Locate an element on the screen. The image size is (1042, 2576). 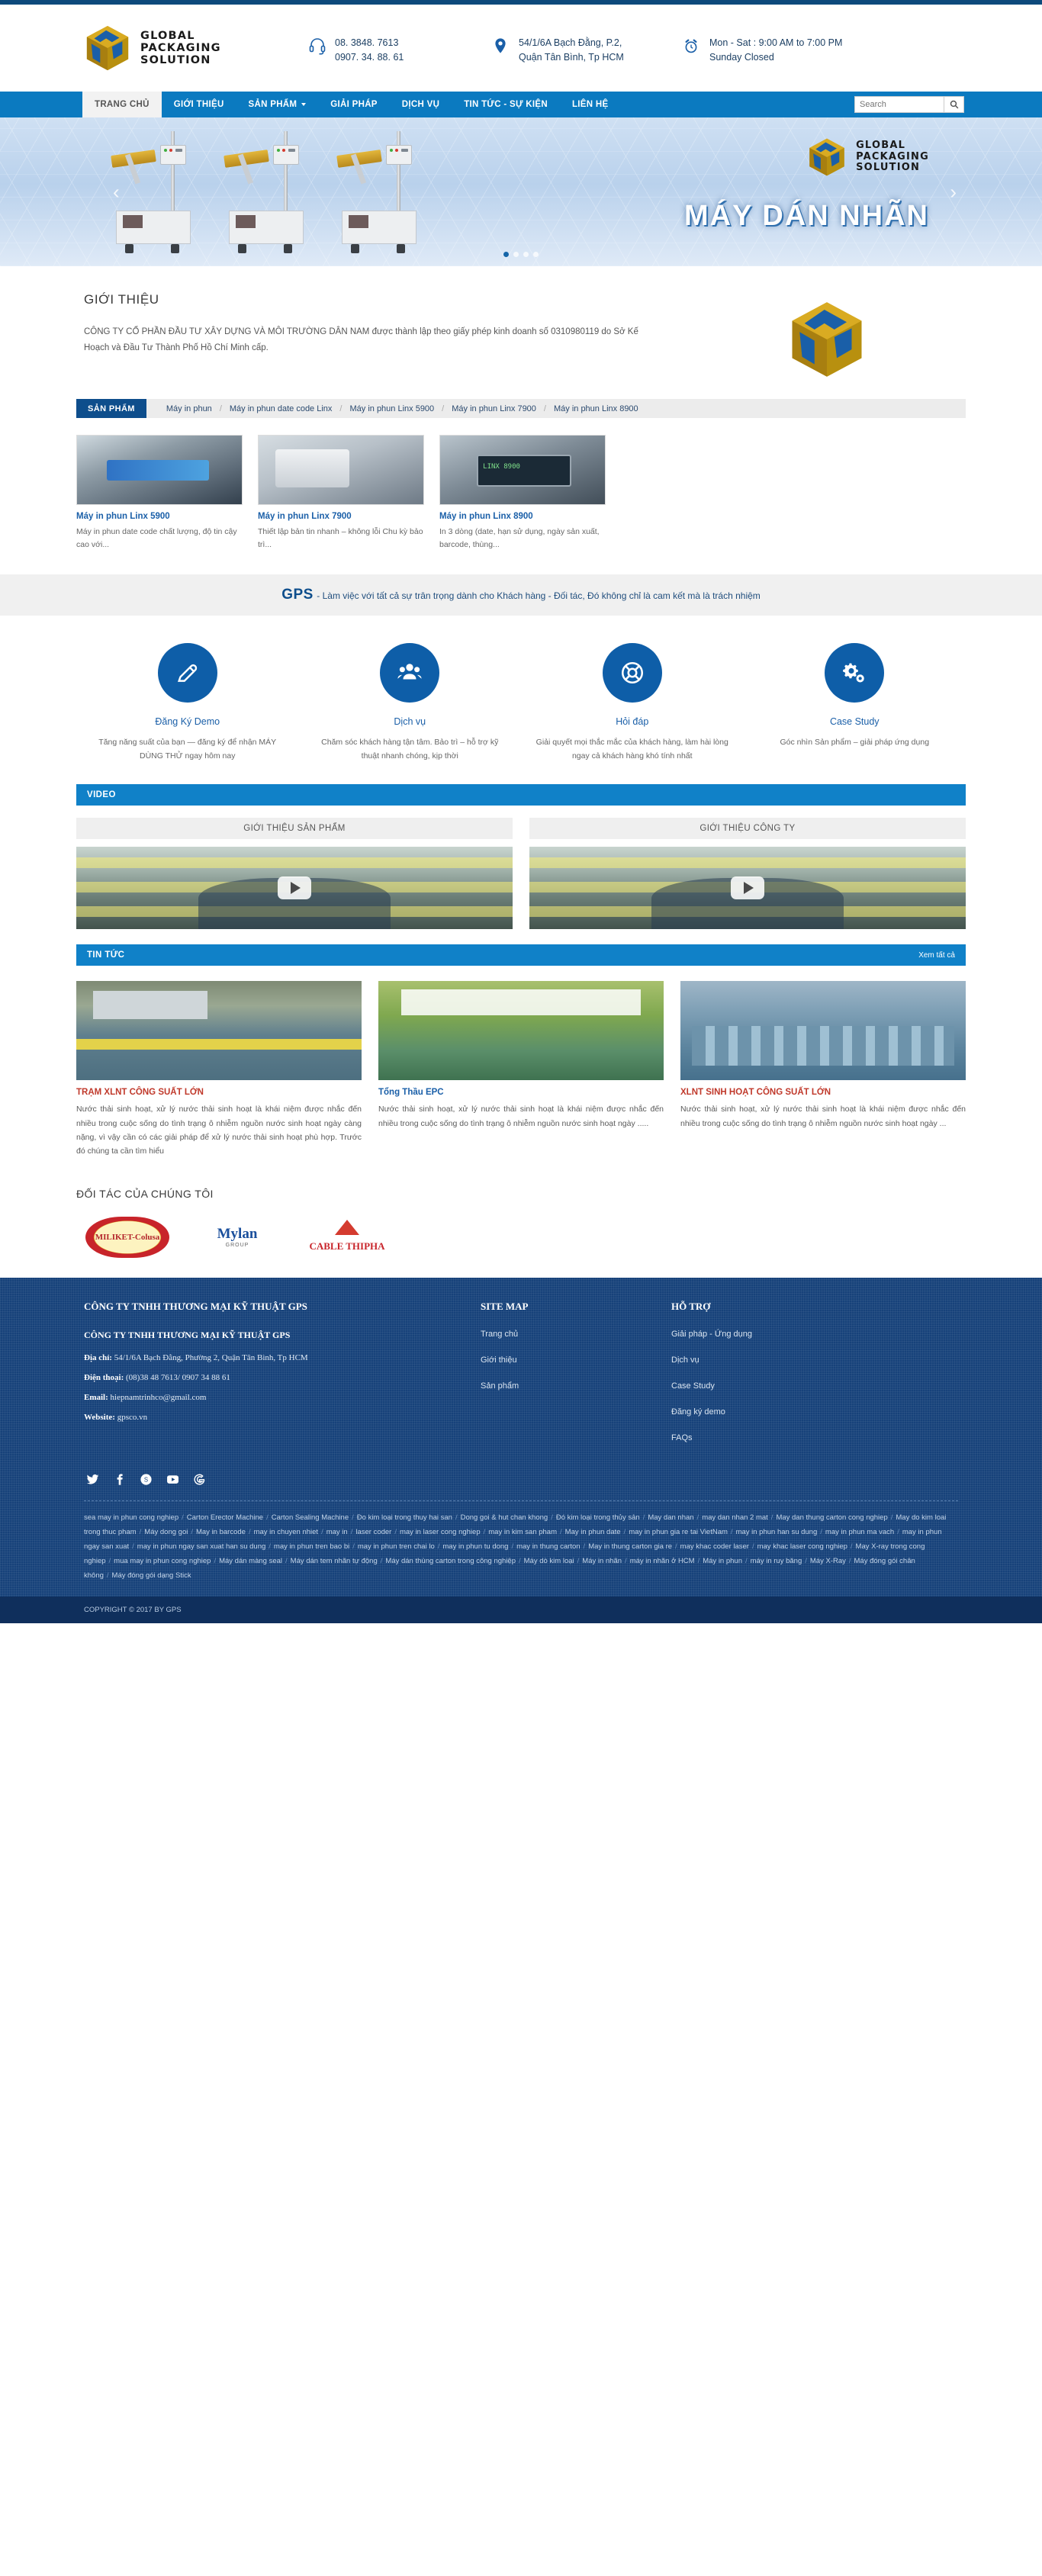
news-title: TRẠM XLNT CÔNG SUẤT LỚN is located at coordinates (219, 1093).